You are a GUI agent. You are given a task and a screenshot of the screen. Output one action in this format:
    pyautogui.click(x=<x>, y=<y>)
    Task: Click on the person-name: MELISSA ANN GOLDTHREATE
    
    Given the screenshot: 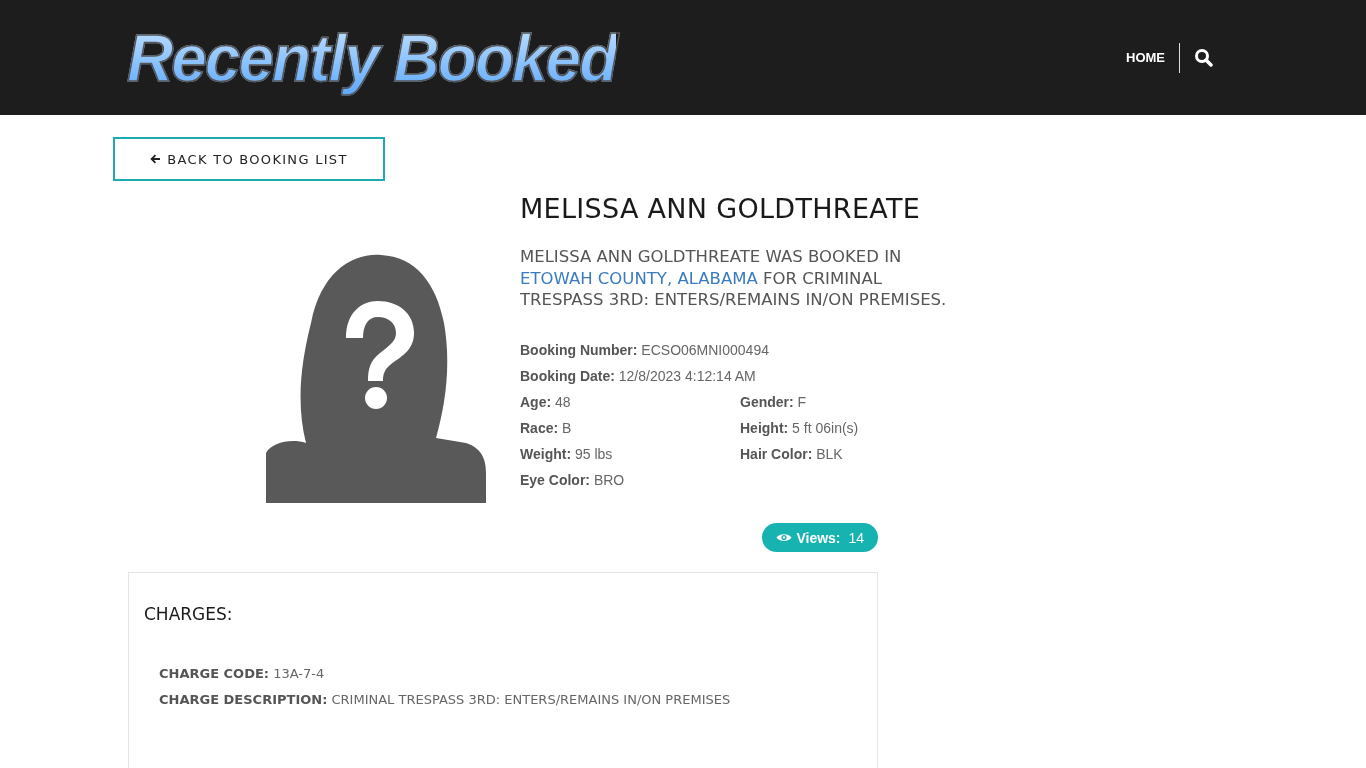 What is the action you would take?
    pyautogui.click(x=721, y=208)
    